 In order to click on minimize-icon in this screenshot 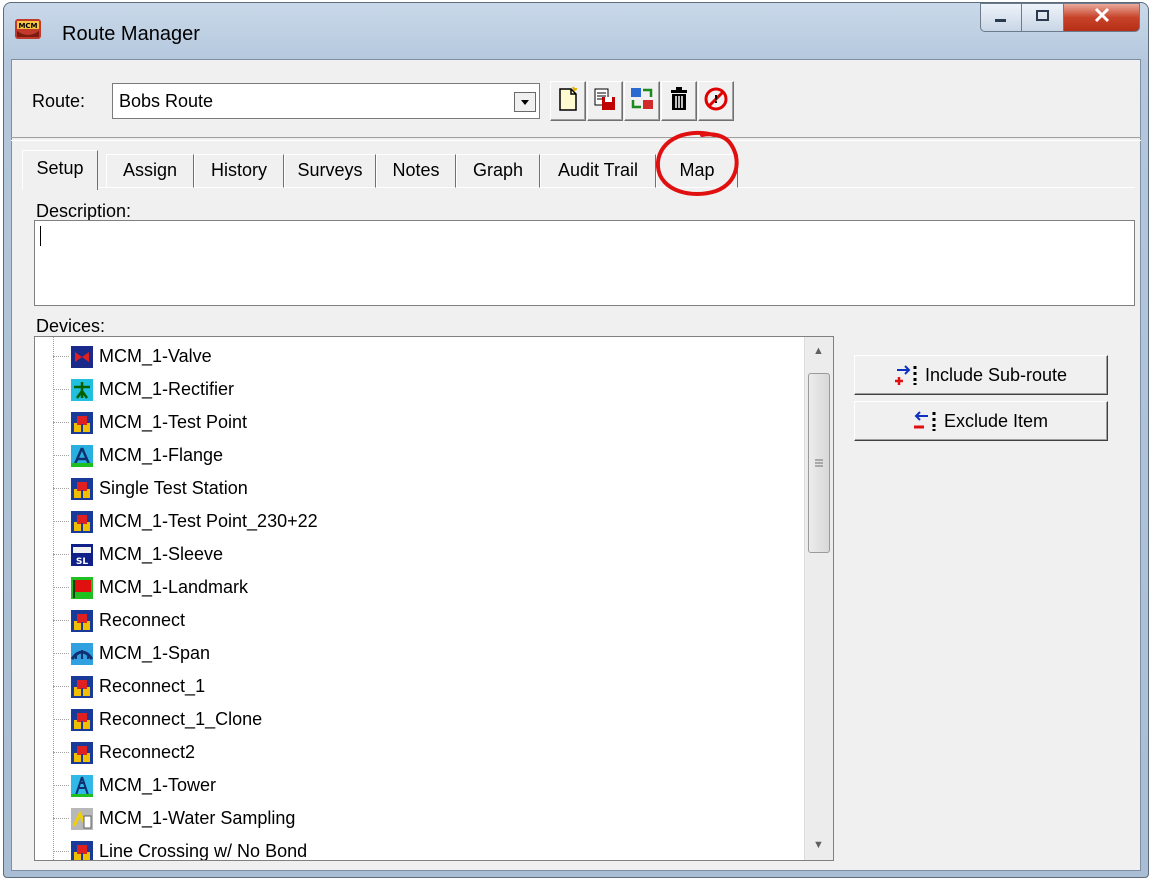, I will do `click(1001, 17)`.